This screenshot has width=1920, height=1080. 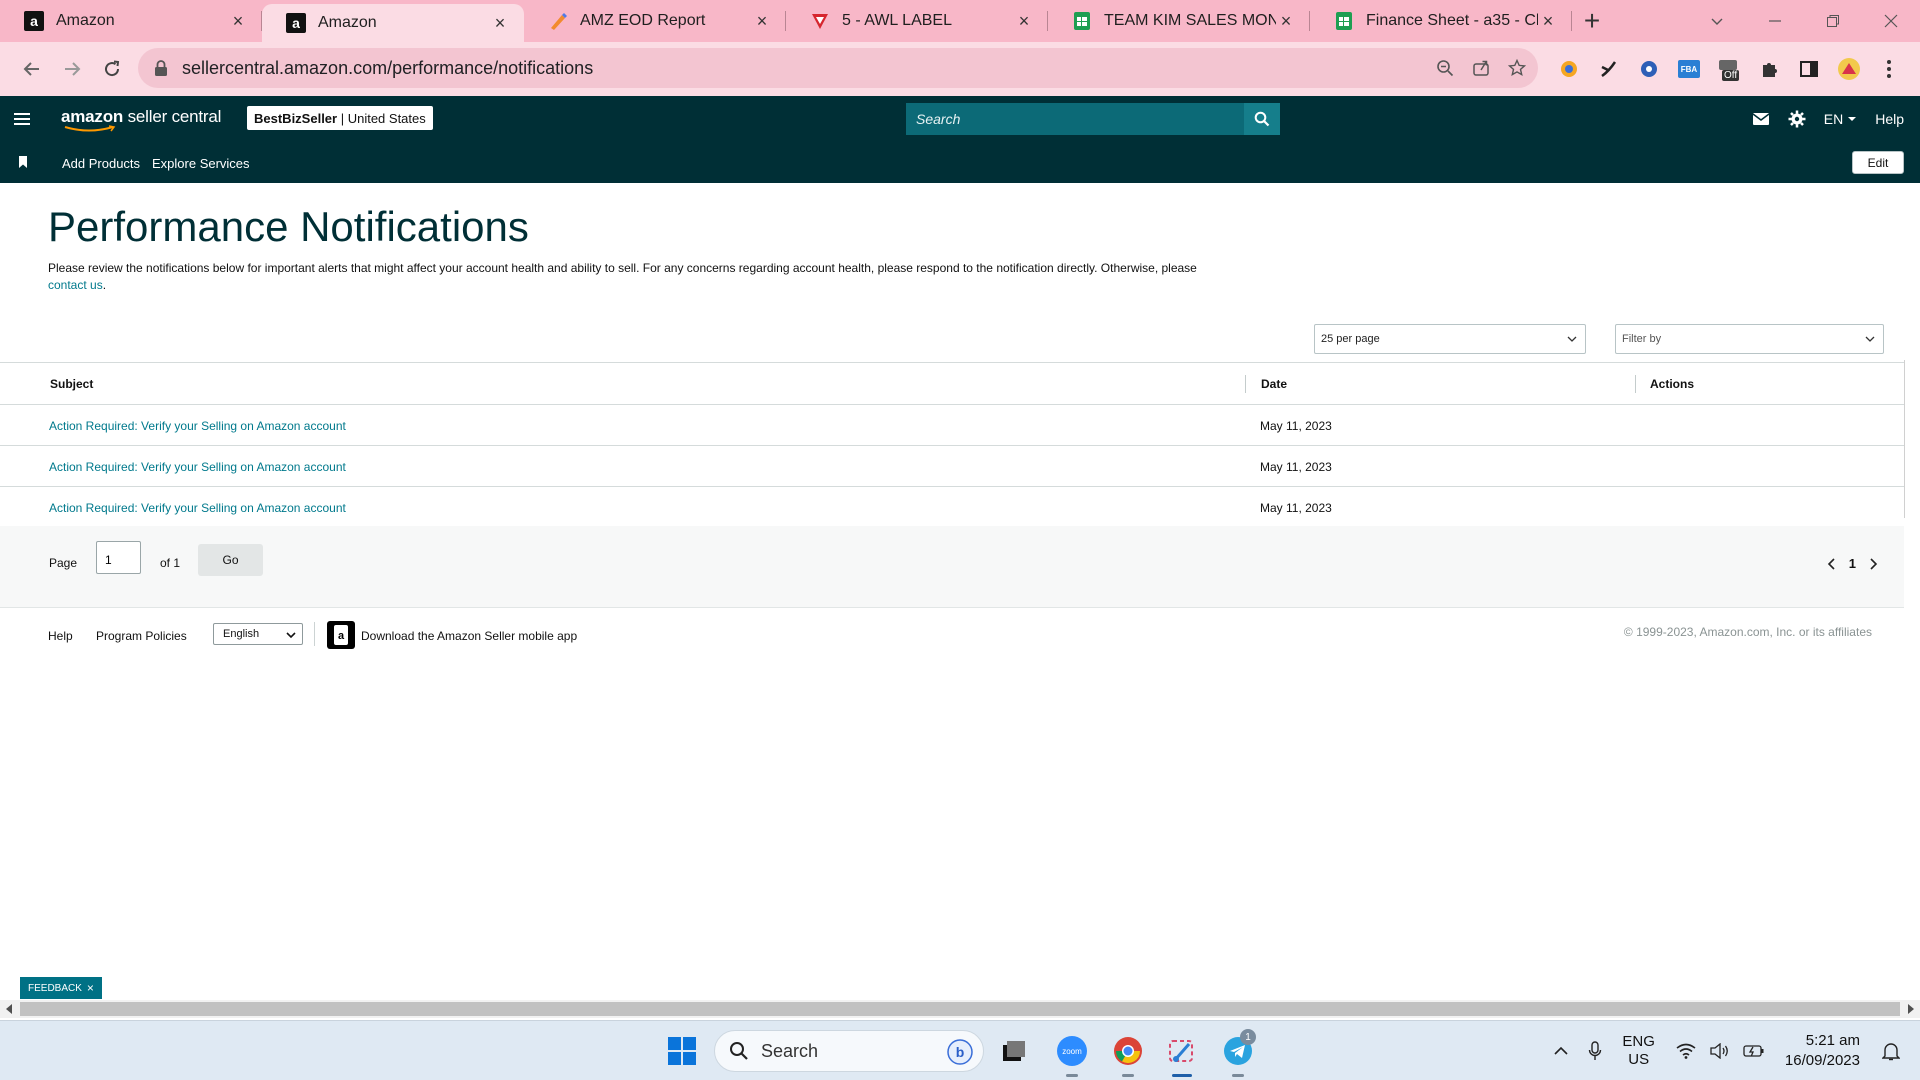 I want to click on footer-help-link: Help, so click(x=60, y=636).